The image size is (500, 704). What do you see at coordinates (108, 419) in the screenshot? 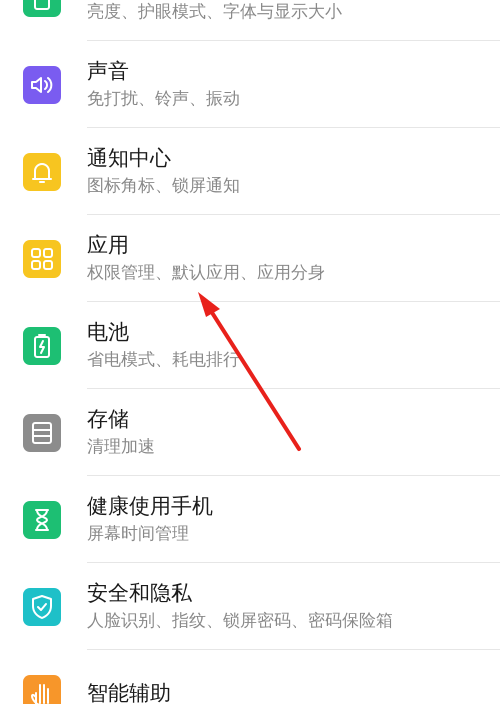
I see `setting-title: 存储` at bounding box center [108, 419].